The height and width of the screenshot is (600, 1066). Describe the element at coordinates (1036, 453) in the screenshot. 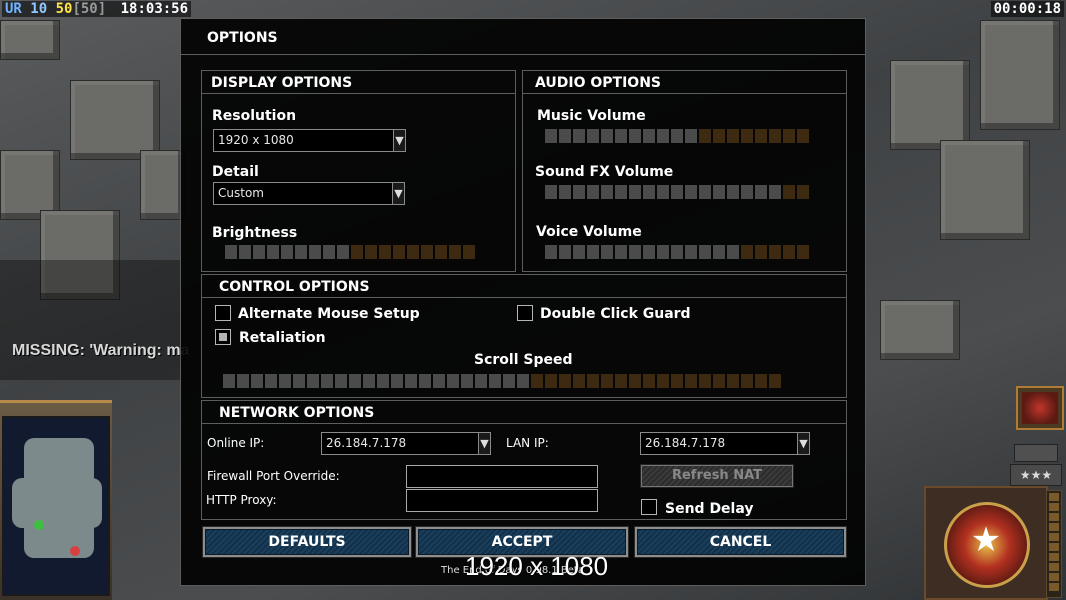

I see `collapse-button` at that location.